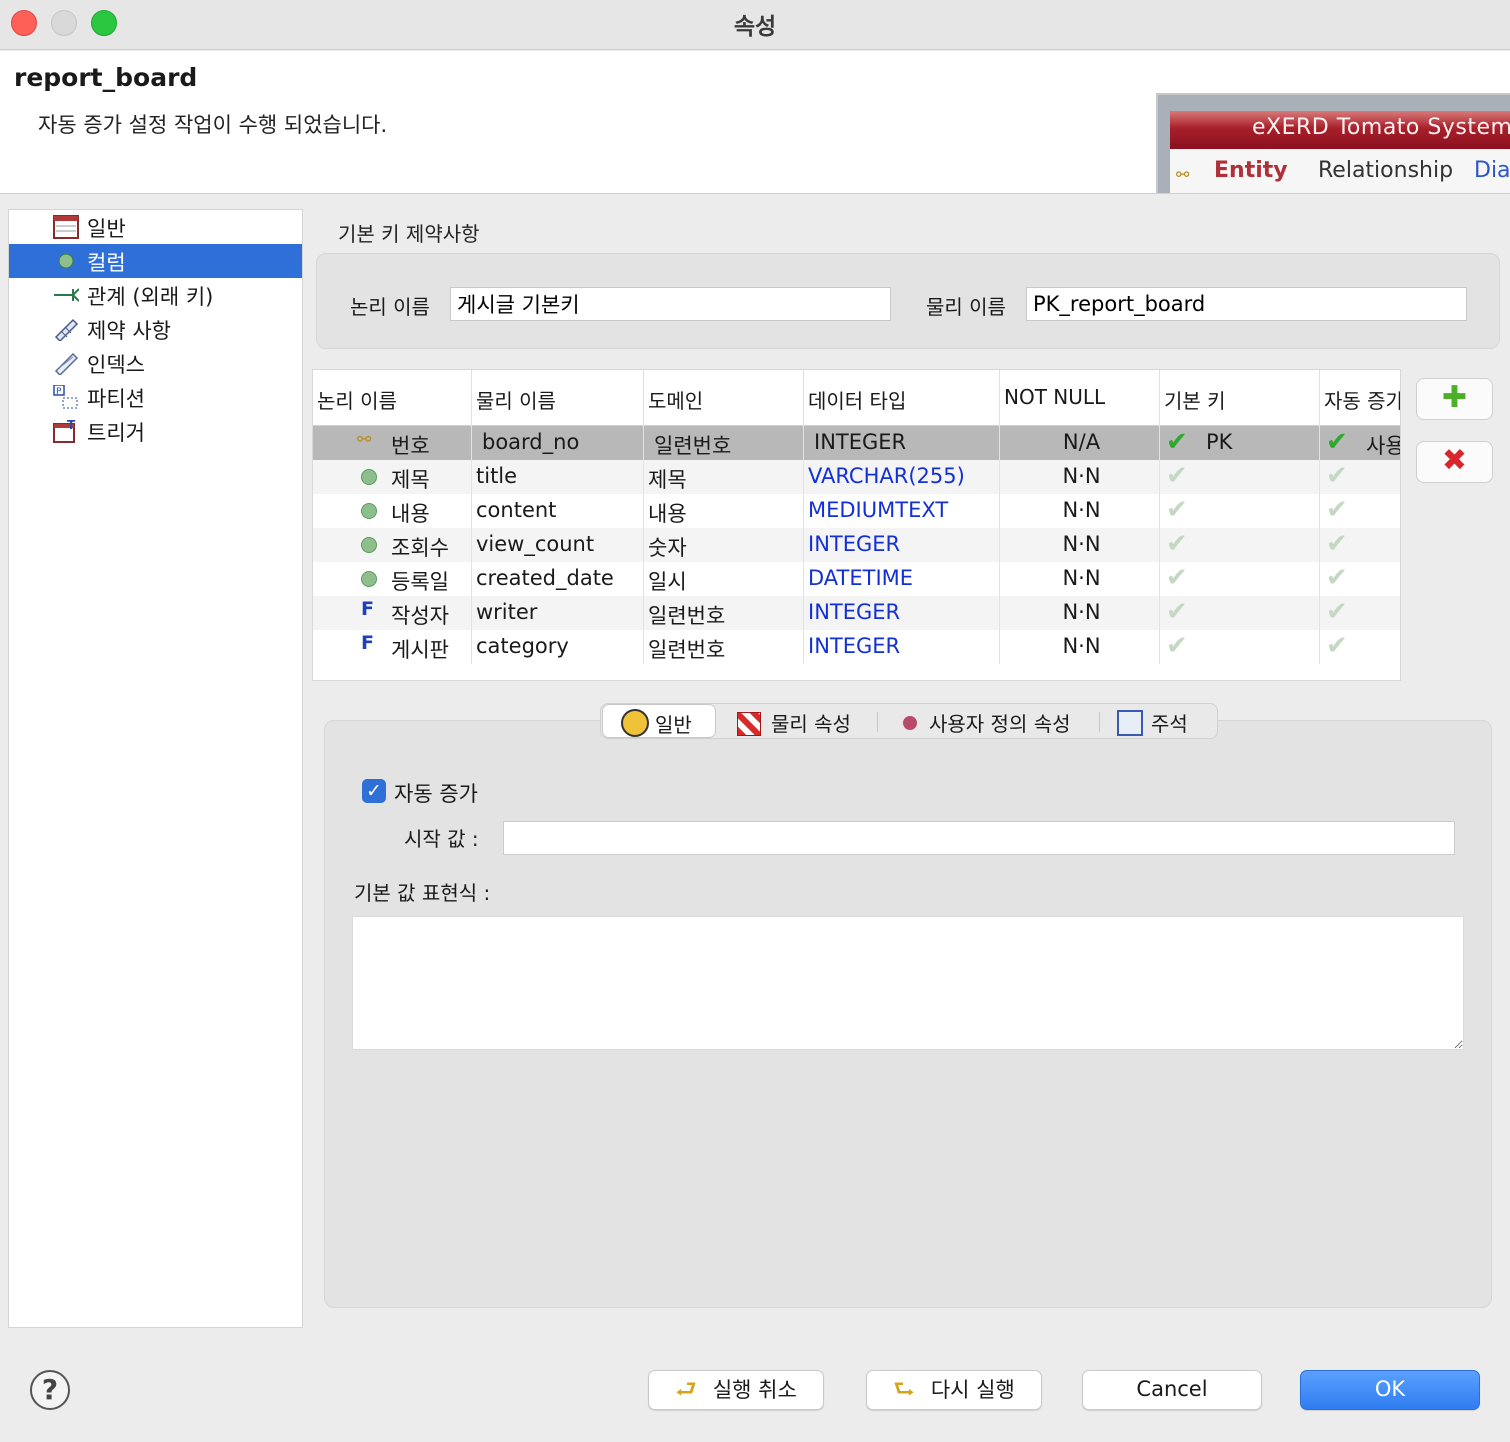 Image resolution: width=1510 pixels, height=1442 pixels. What do you see at coordinates (441, 839) in the screenshot?
I see `start-value-label: 시작 값 :` at bounding box center [441, 839].